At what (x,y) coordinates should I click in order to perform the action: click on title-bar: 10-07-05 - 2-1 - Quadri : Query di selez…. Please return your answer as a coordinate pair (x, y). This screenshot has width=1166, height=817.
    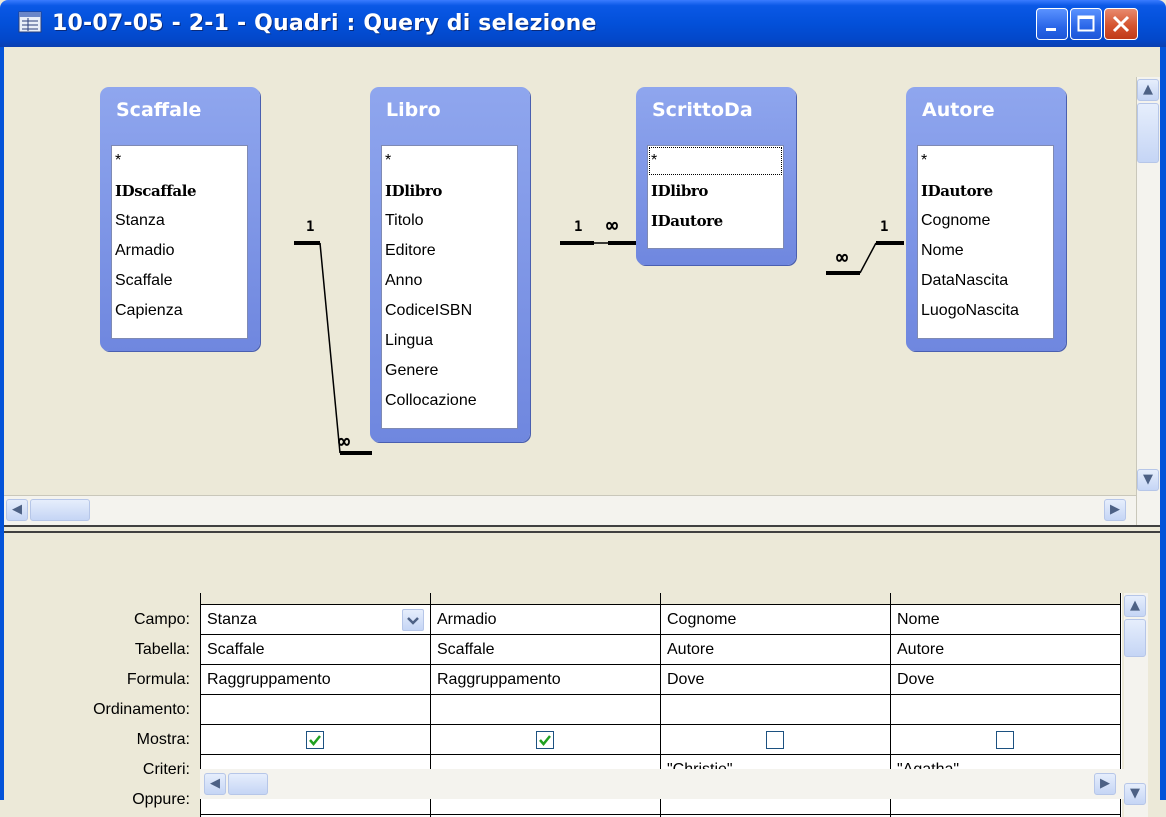
    Looking at the image, I should click on (583, 23).